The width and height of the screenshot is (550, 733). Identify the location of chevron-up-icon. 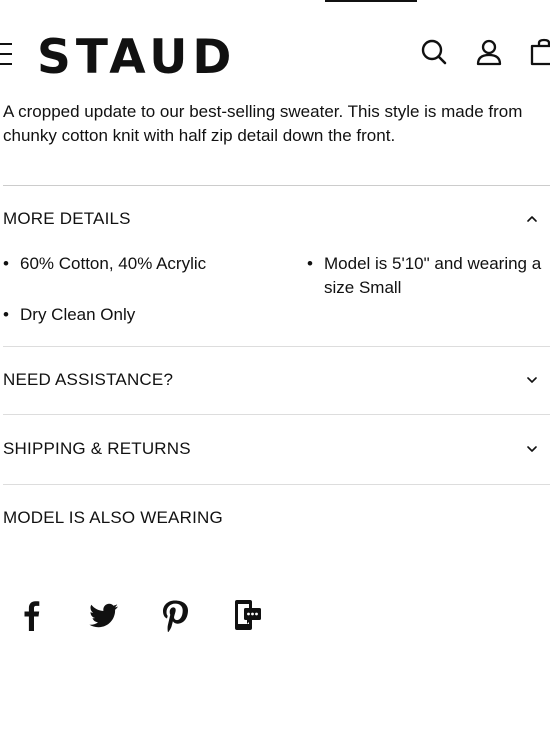
(532, 219).